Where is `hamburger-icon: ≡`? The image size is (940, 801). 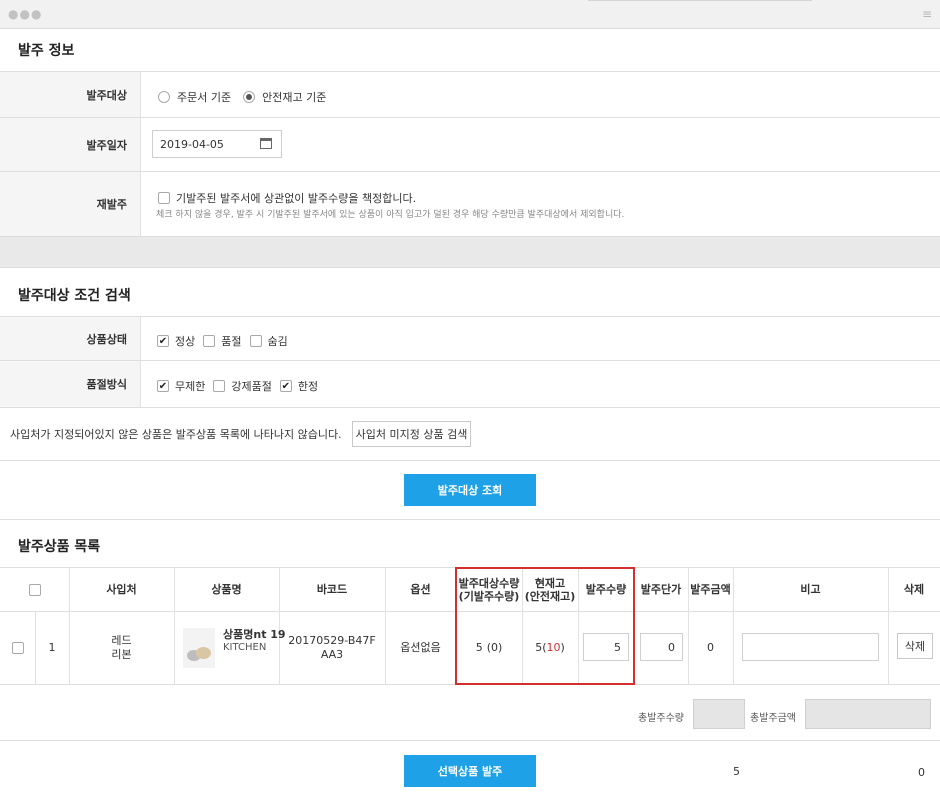
hamburger-icon: ≡ is located at coordinates (927, 14).